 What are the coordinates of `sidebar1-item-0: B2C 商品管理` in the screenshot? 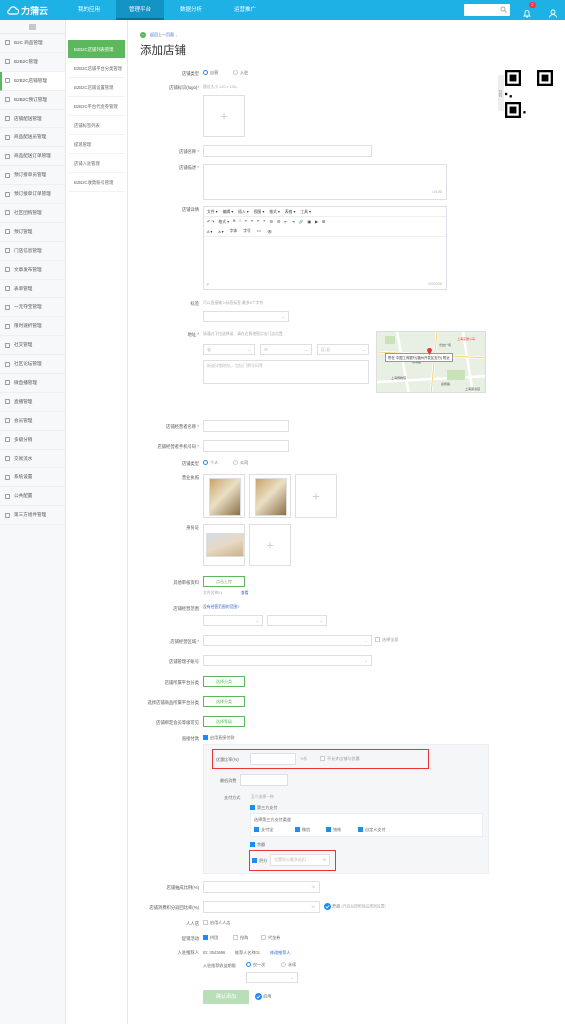 It's located at (32, 43).